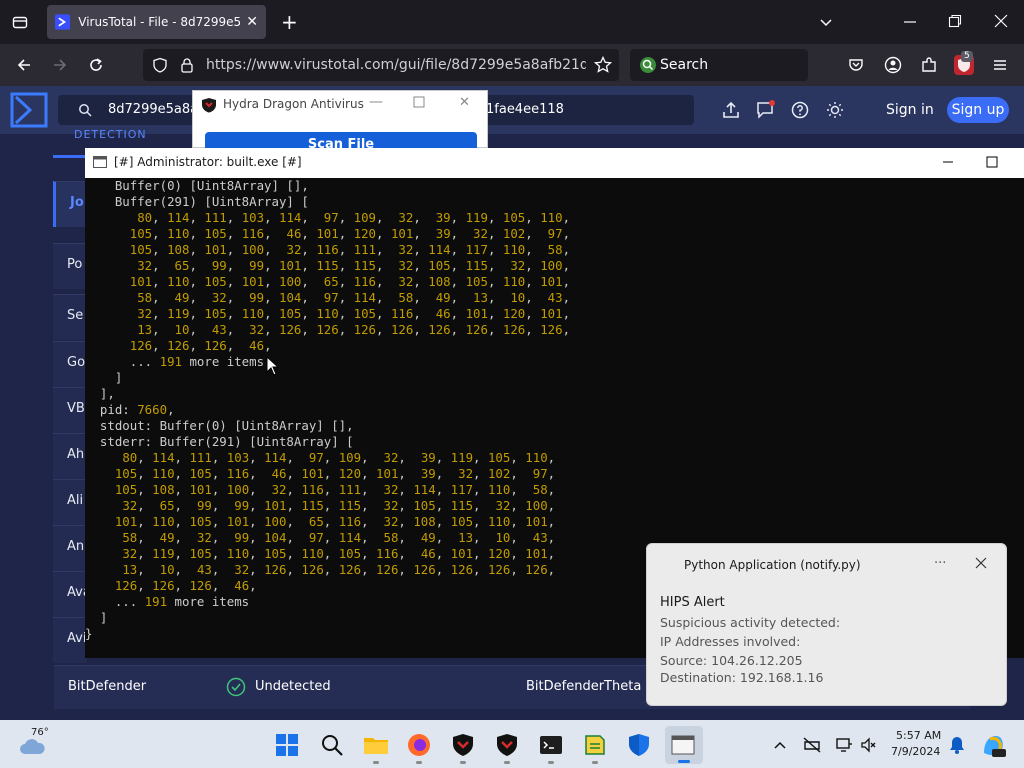  What do you see at coordinates (70, 548) in the screenshot?
I see `side-item-7: An` at bounding box center [70, 548].